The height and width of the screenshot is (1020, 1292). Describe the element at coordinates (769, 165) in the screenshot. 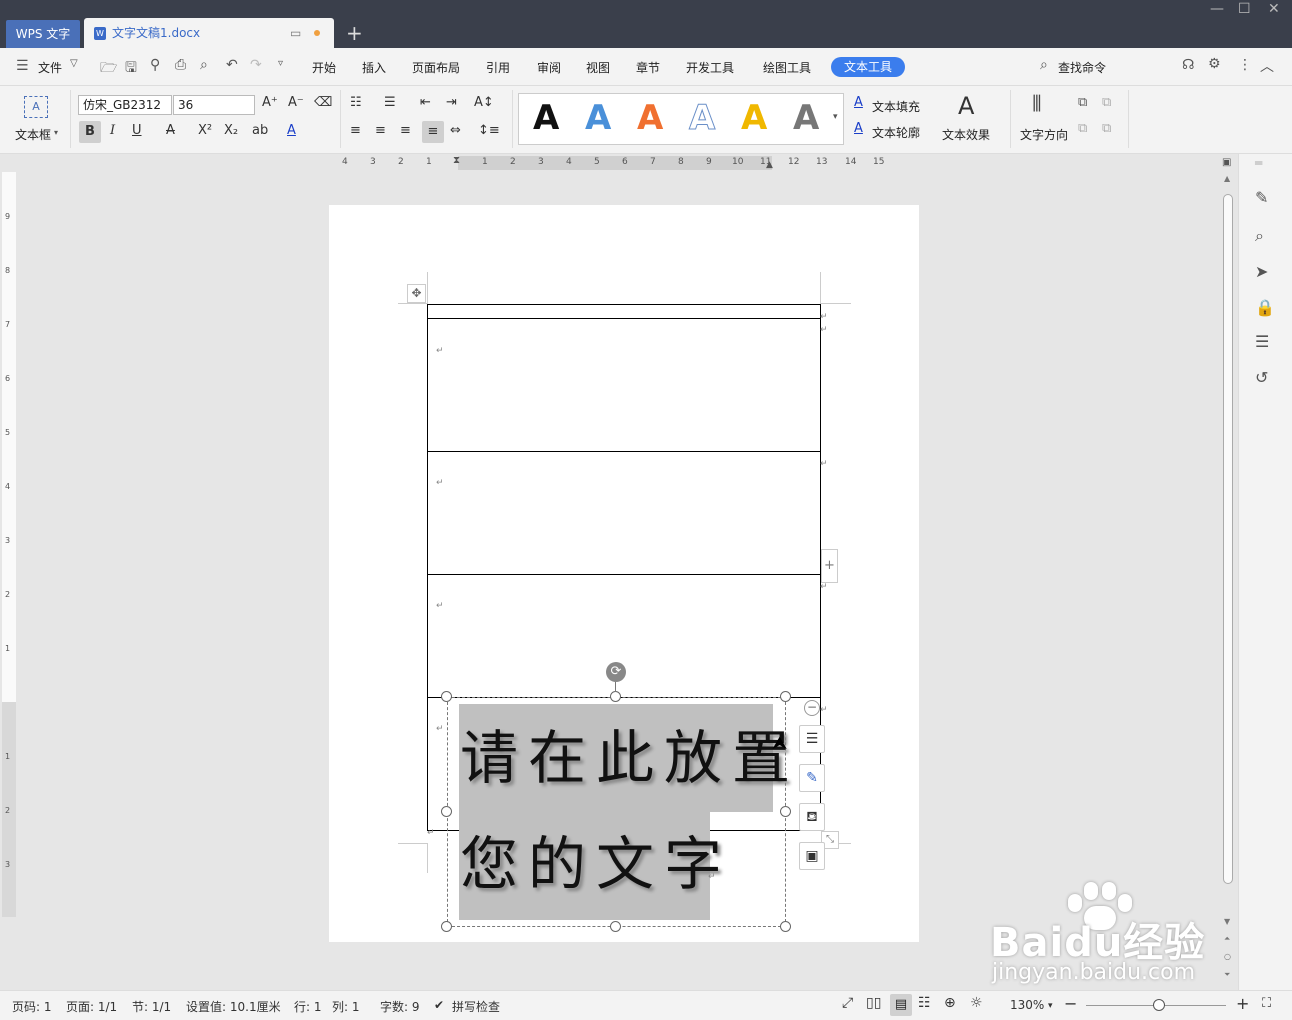

I see `right-indent-marker-icon: ▲` at that location.